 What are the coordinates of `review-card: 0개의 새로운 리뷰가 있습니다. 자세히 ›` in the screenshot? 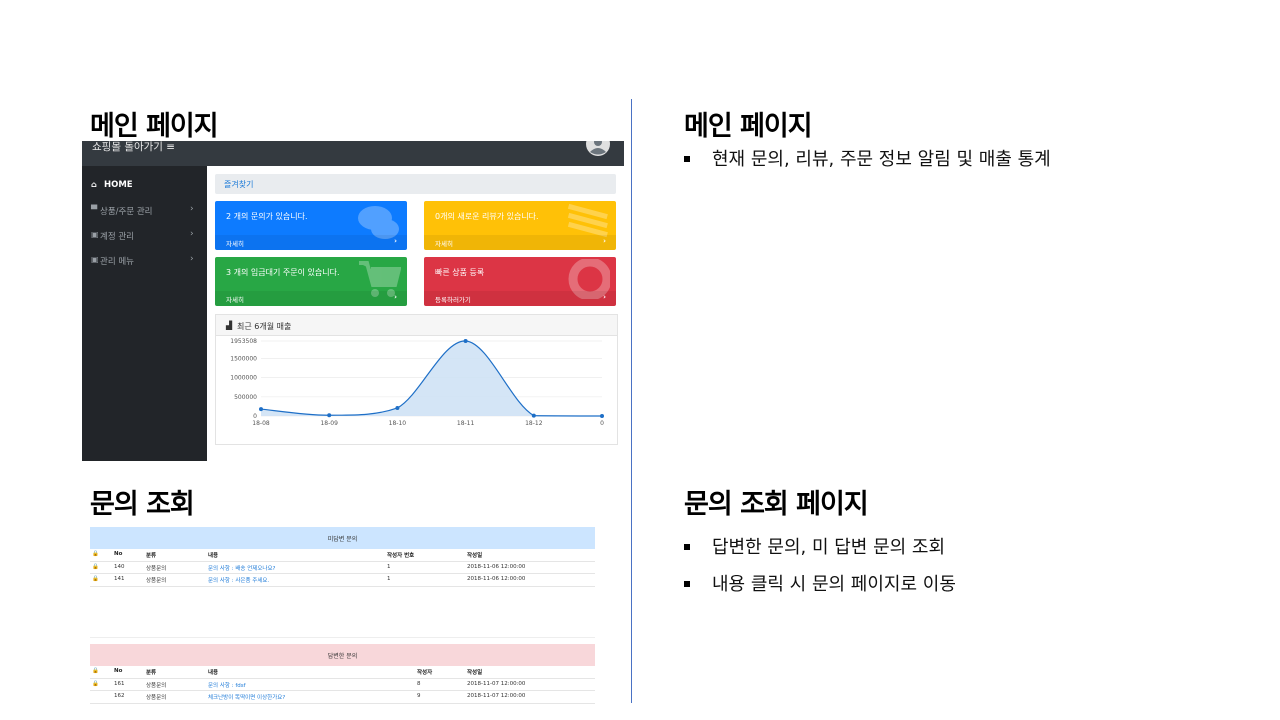 It's located at (520, 225).